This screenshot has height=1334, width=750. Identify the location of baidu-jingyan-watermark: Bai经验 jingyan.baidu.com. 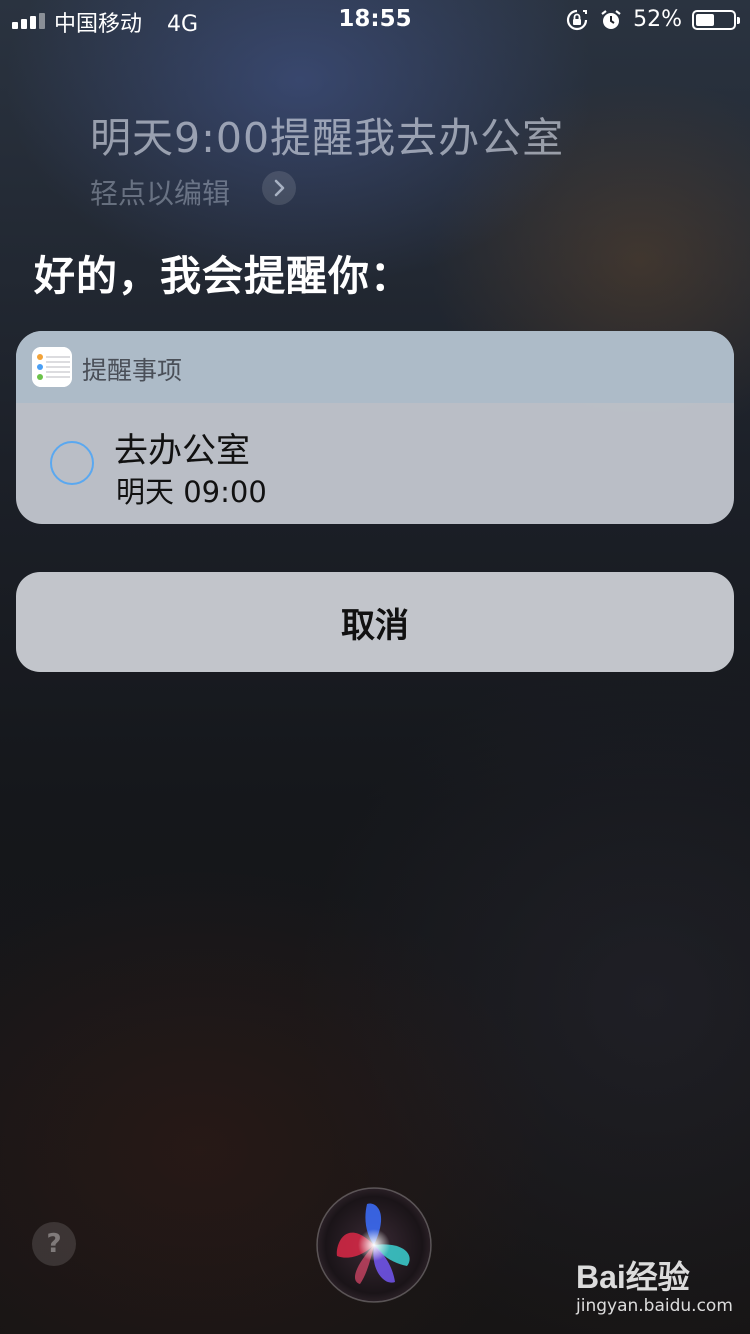
(659, 1287).